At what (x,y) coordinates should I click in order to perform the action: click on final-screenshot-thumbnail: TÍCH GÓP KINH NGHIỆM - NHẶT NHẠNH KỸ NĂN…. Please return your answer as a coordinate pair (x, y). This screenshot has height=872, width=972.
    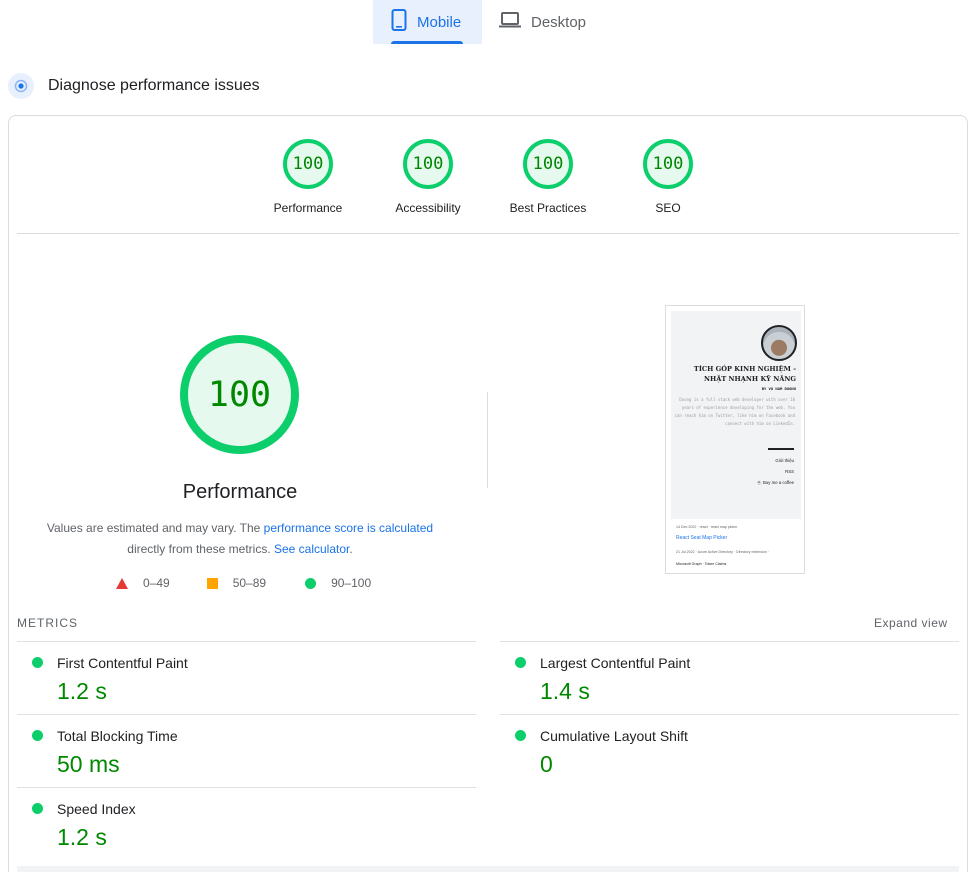
    Looking at the image, I should click on (735, 439).